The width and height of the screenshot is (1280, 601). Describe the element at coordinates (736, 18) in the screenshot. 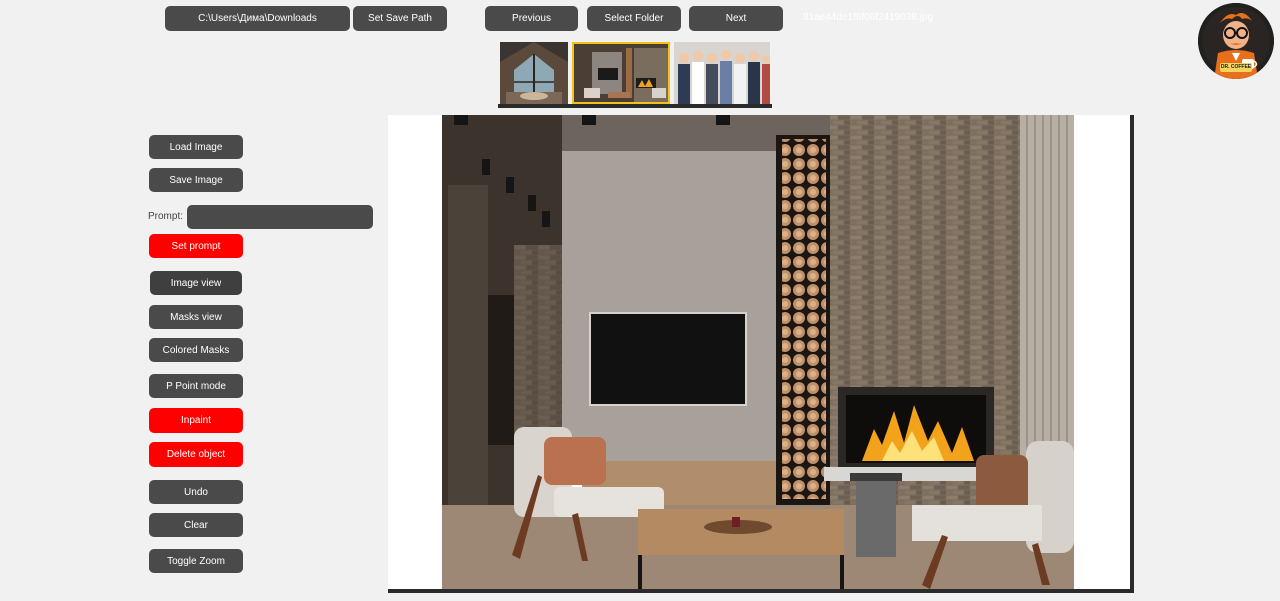

I see `next-button: Next` at that location.